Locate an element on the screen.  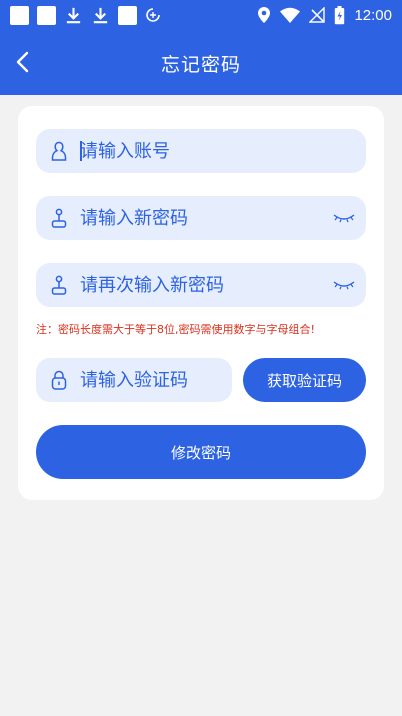
status-time: 12:00 is located at coordinates (373, 15).